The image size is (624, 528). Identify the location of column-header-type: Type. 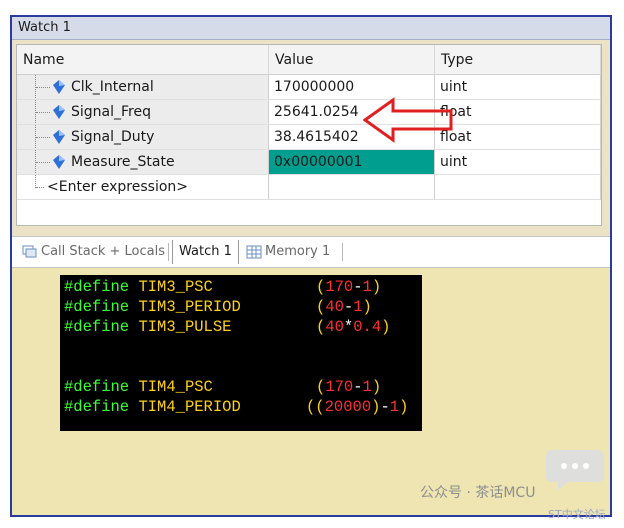
(518, 60).